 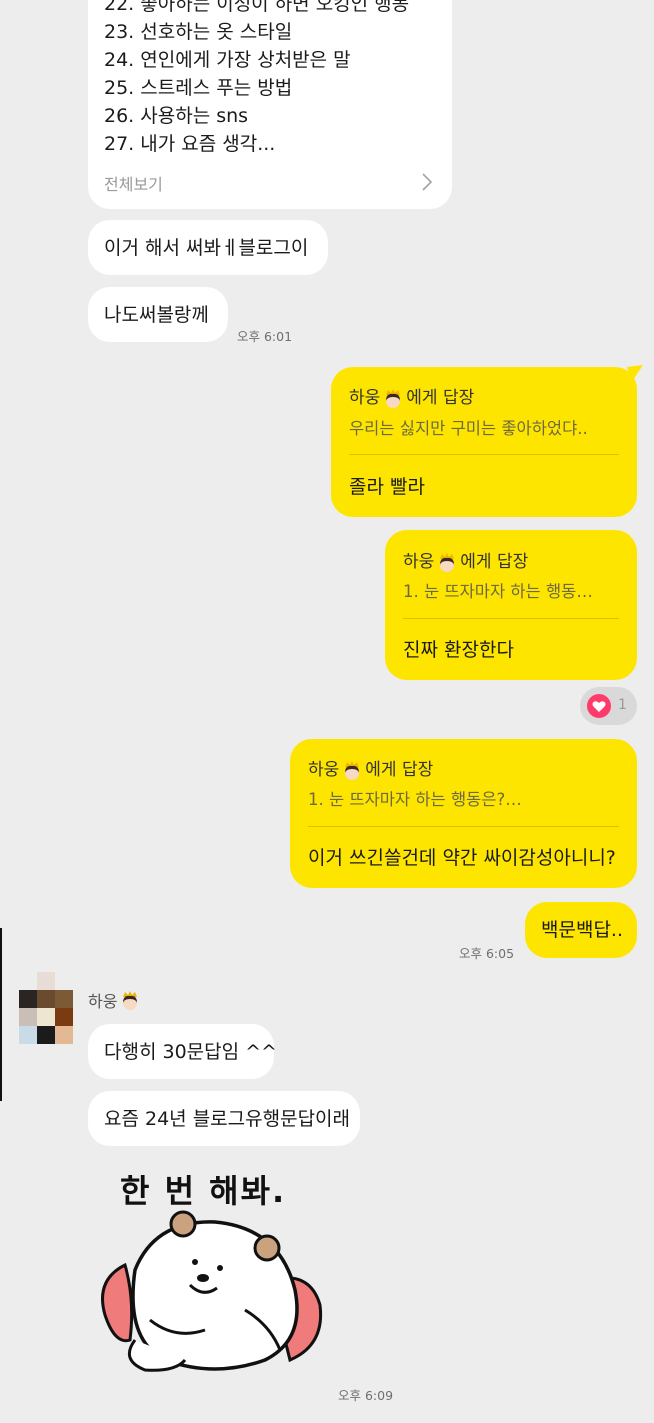 I want to click on message-text: 백문백답.., so click(x=582, y=930).